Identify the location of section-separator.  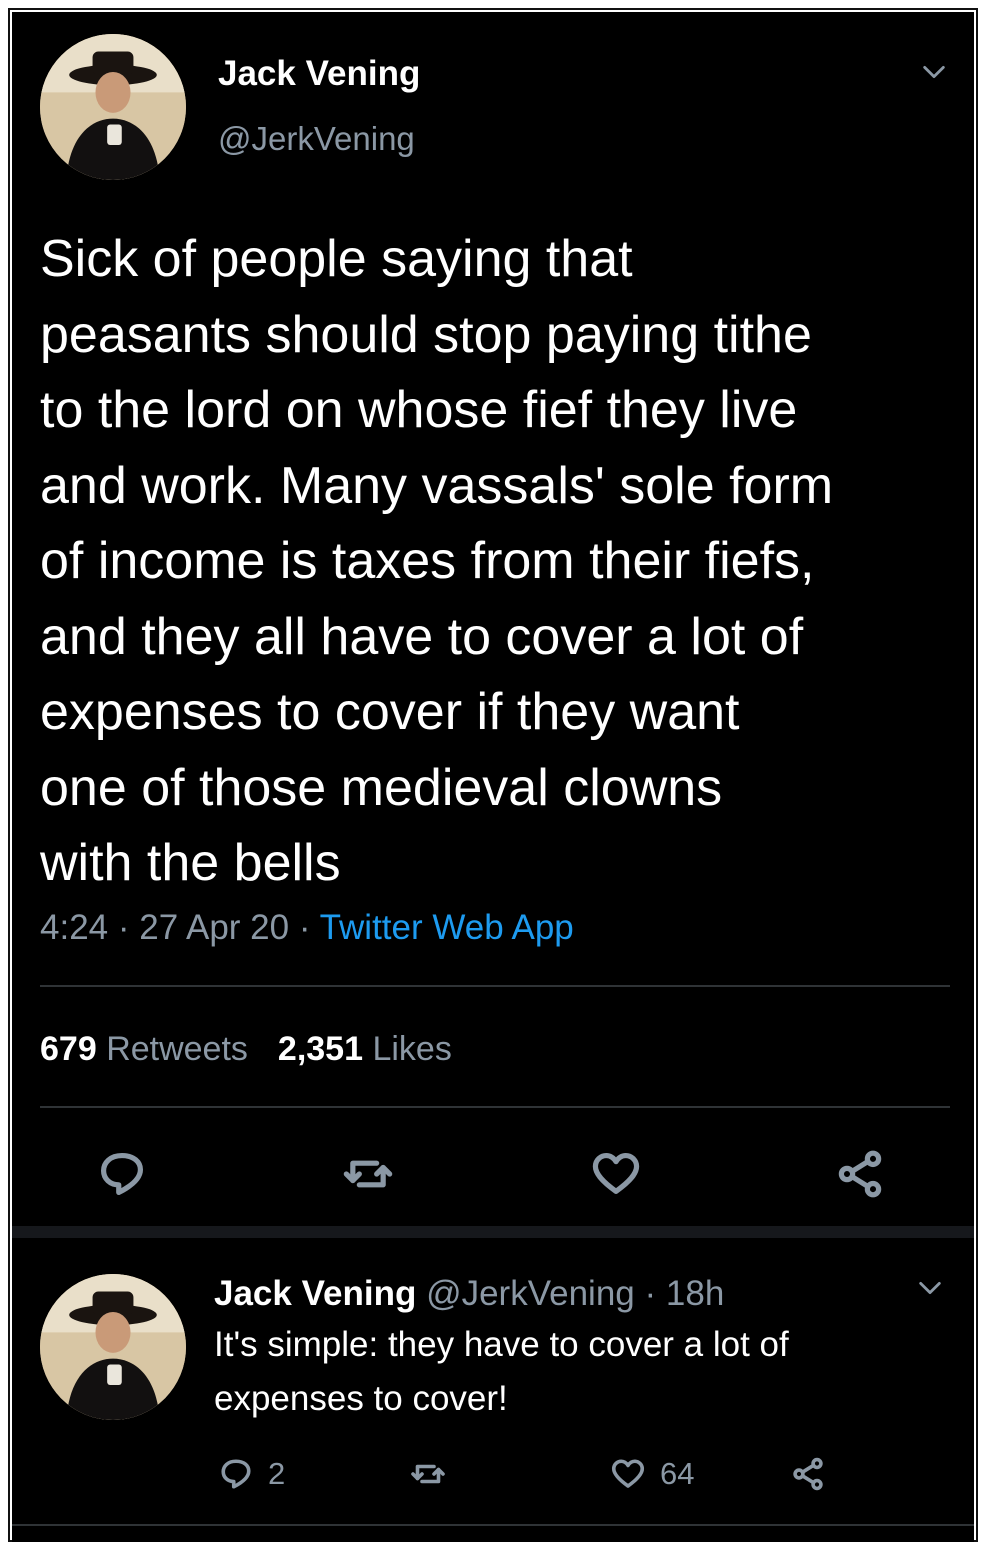
(493, 1232).